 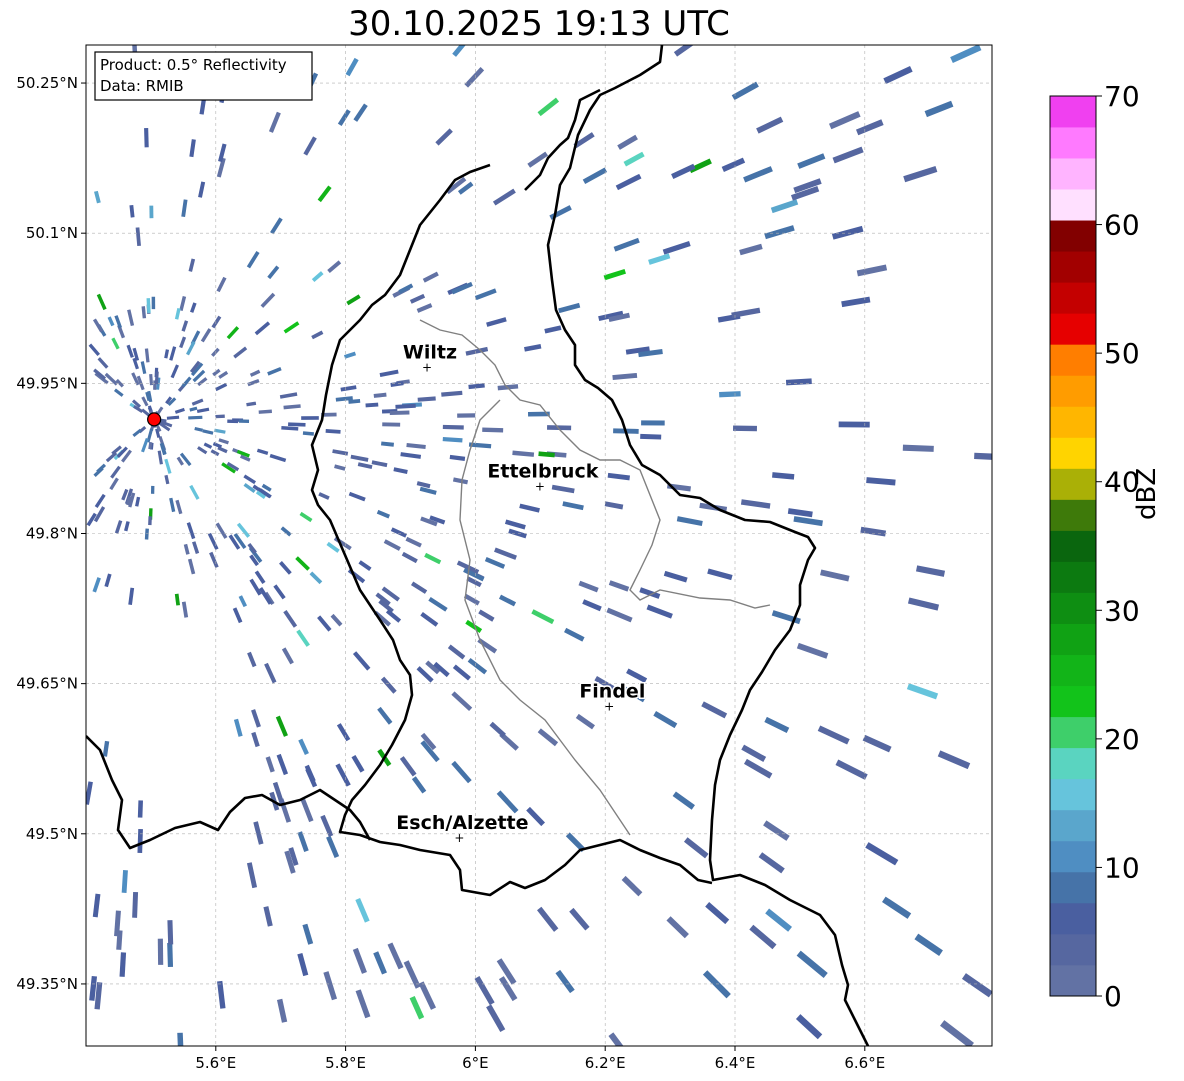 I want to click on lat-tick-label: 49.8°N, so click(x=52, y=533).